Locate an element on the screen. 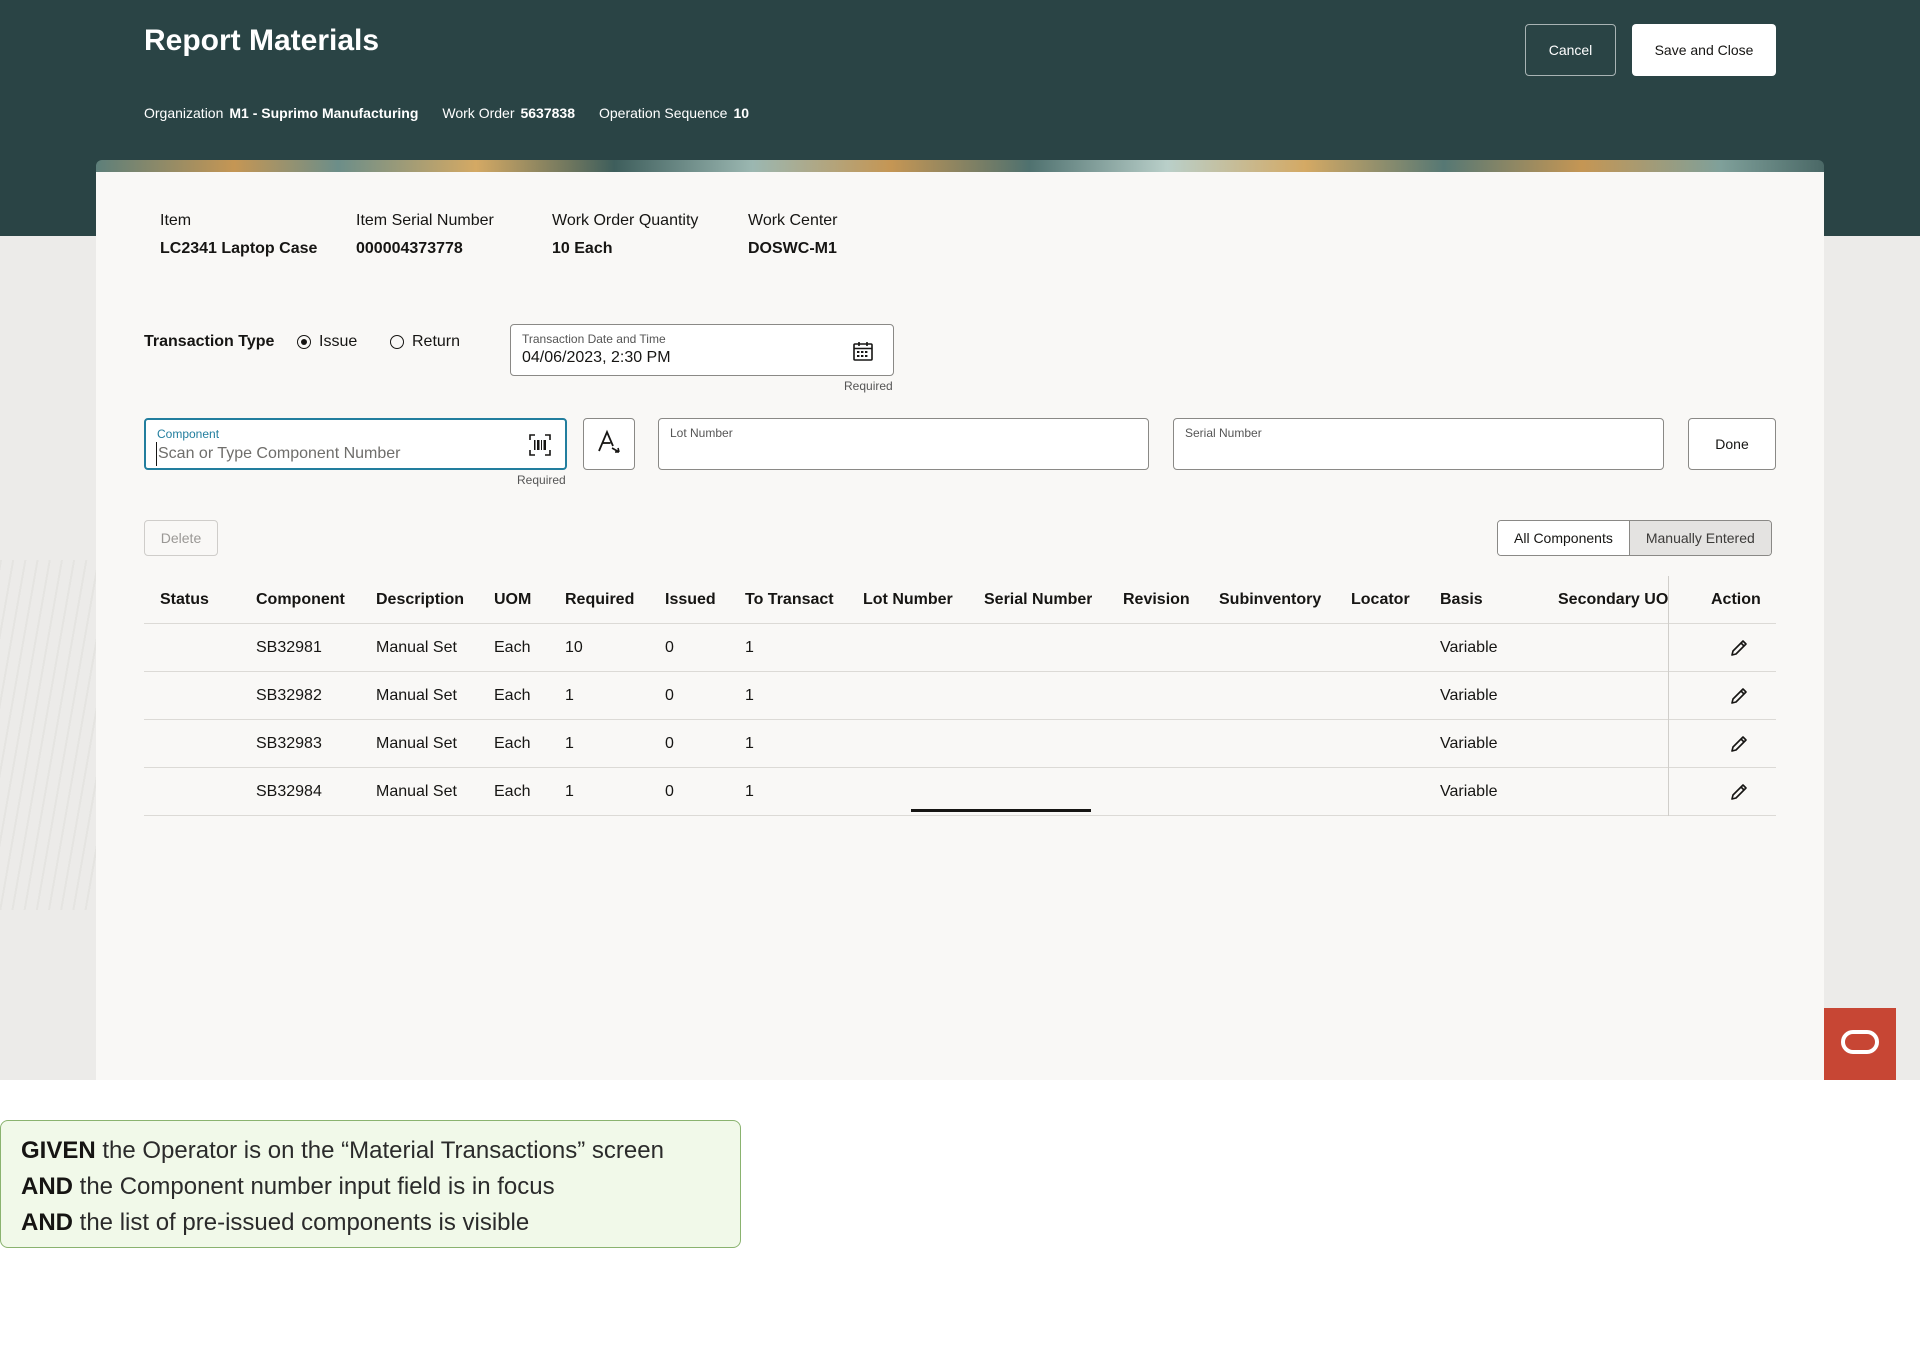 The height and width of the screenshot is (1356, 1920). component-field: Component is located at coordinates (355, 444).